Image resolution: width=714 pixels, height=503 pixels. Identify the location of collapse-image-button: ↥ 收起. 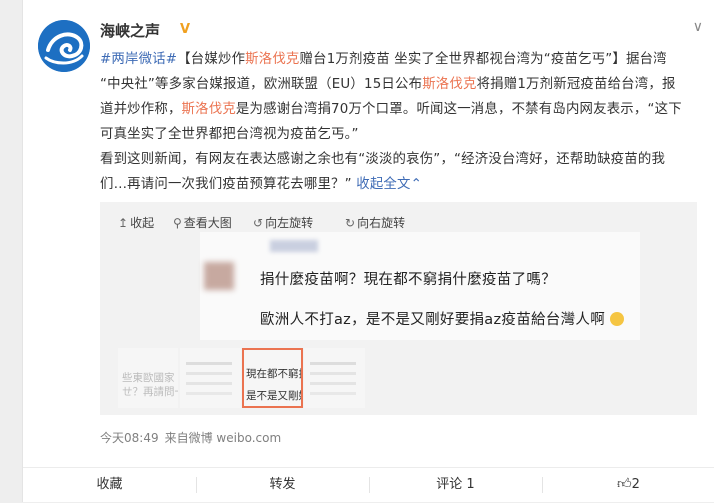
(136, 222).